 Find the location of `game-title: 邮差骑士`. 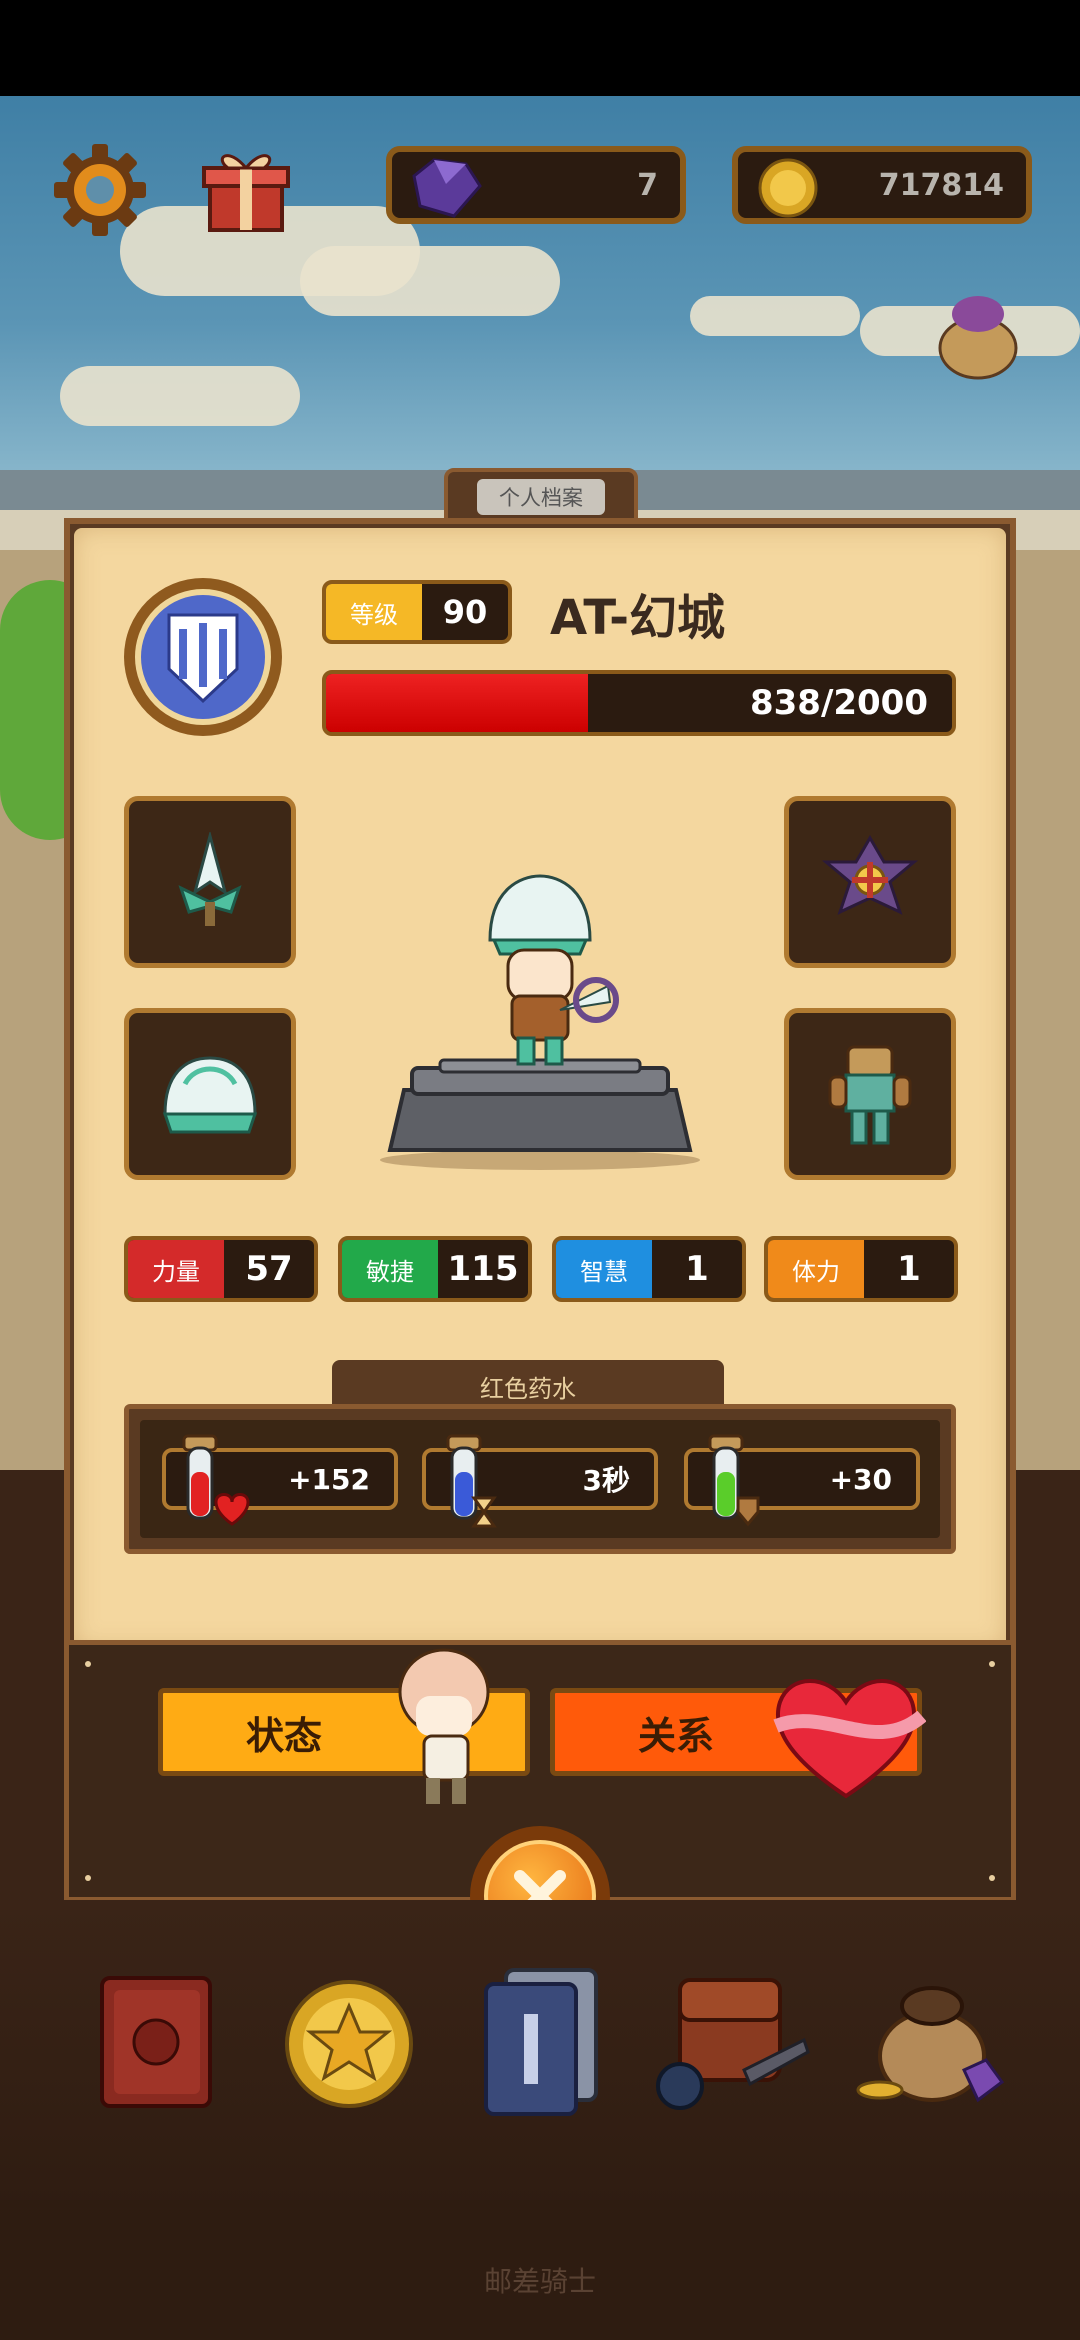

game-title: 邮差骑士 is located at coordinates (539, 2281).